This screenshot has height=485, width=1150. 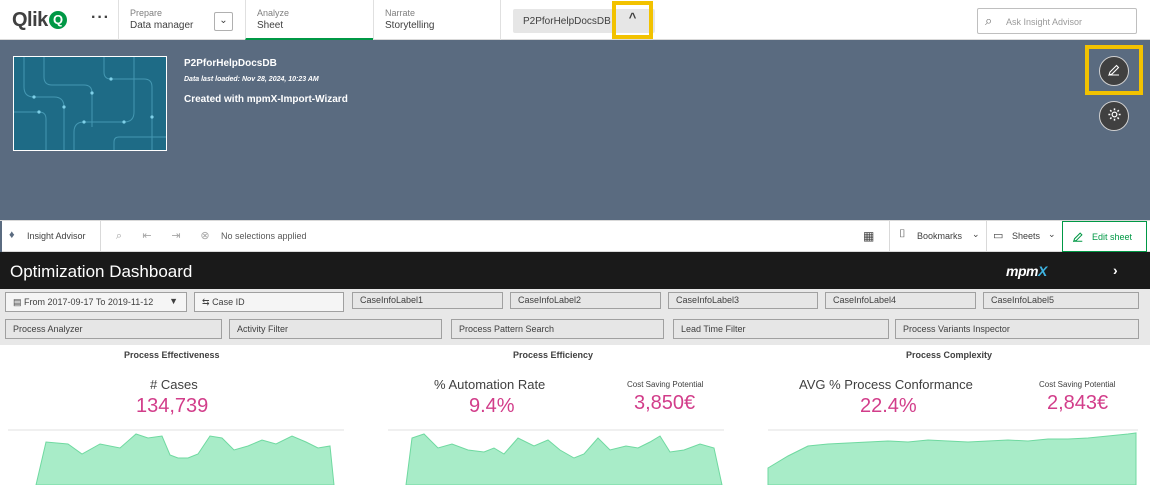 What do you see at coordinates (162, 25) in the screenshot?
I see `nav-prepare-label: Data manager` at bounding box center [162, 25].